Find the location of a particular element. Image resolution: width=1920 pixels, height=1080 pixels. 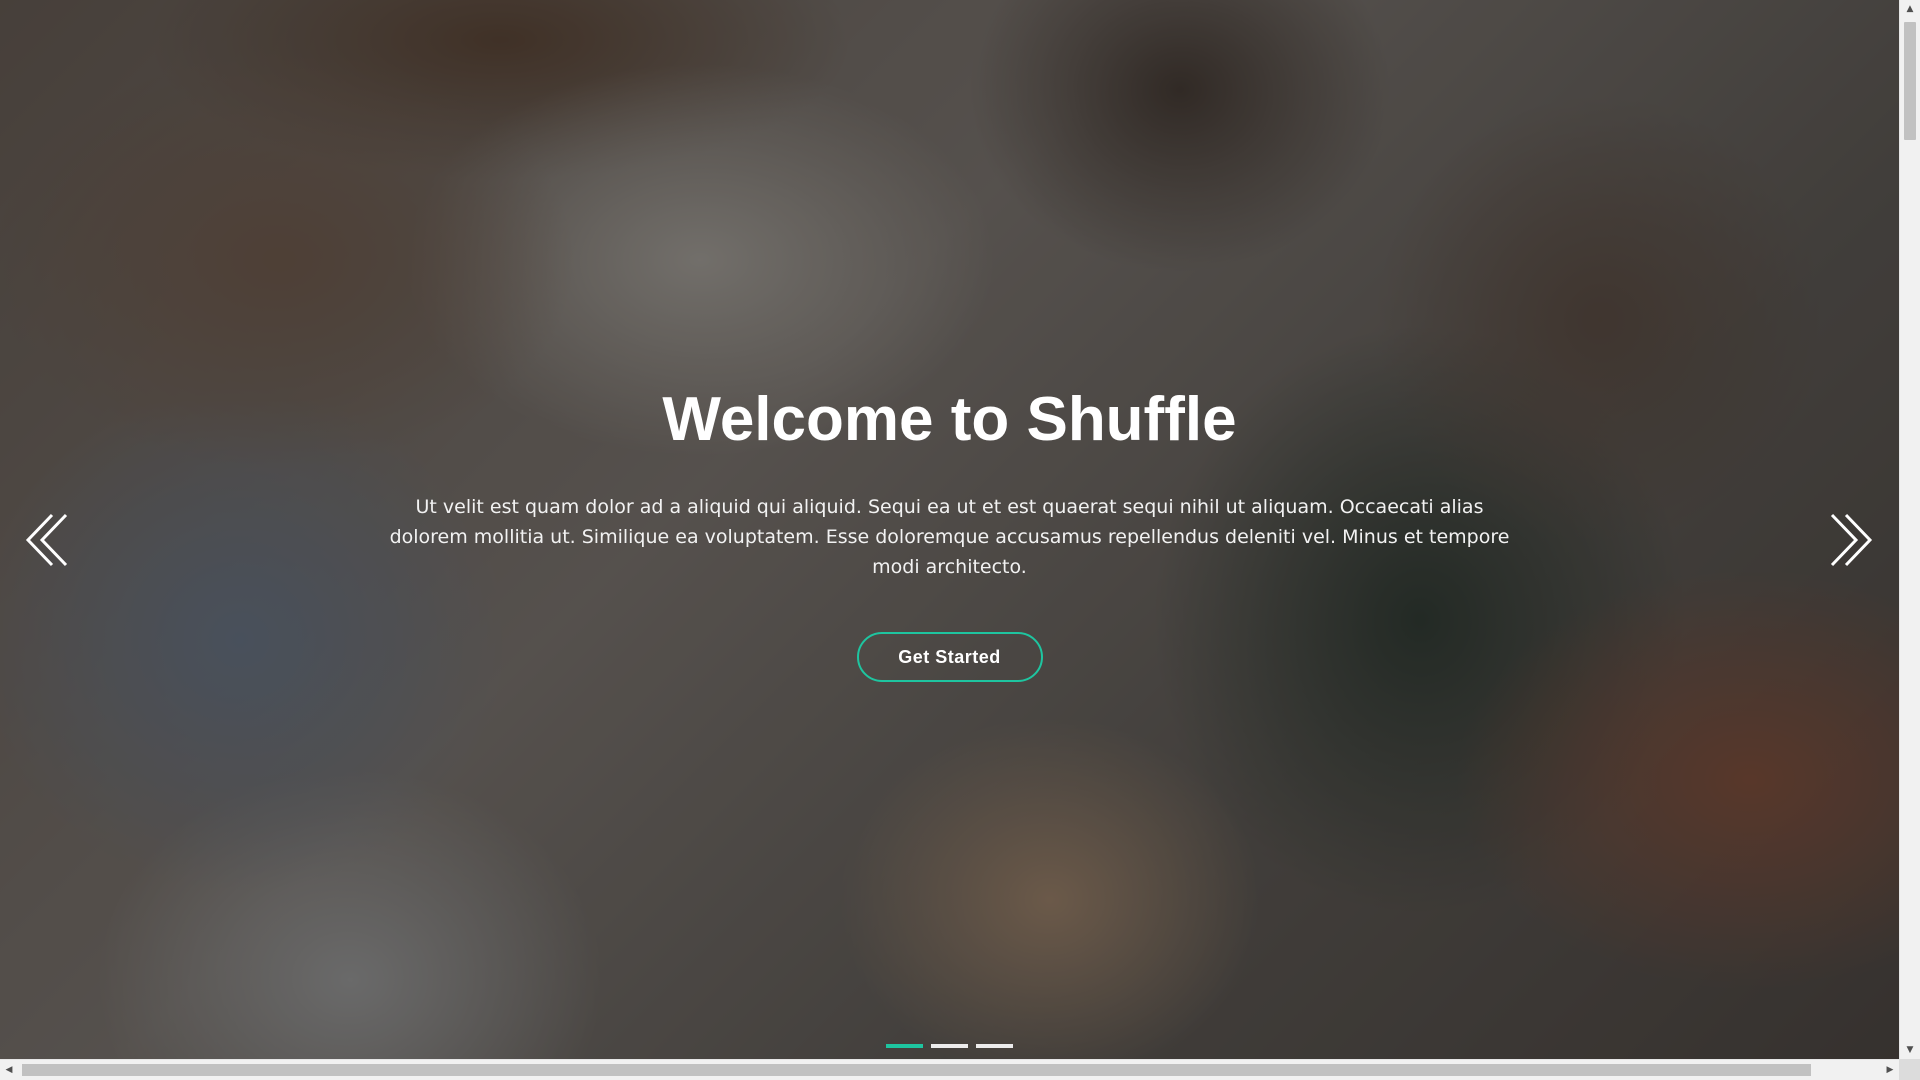

double-chevron-left-icon is located at coordinates (46, 540).